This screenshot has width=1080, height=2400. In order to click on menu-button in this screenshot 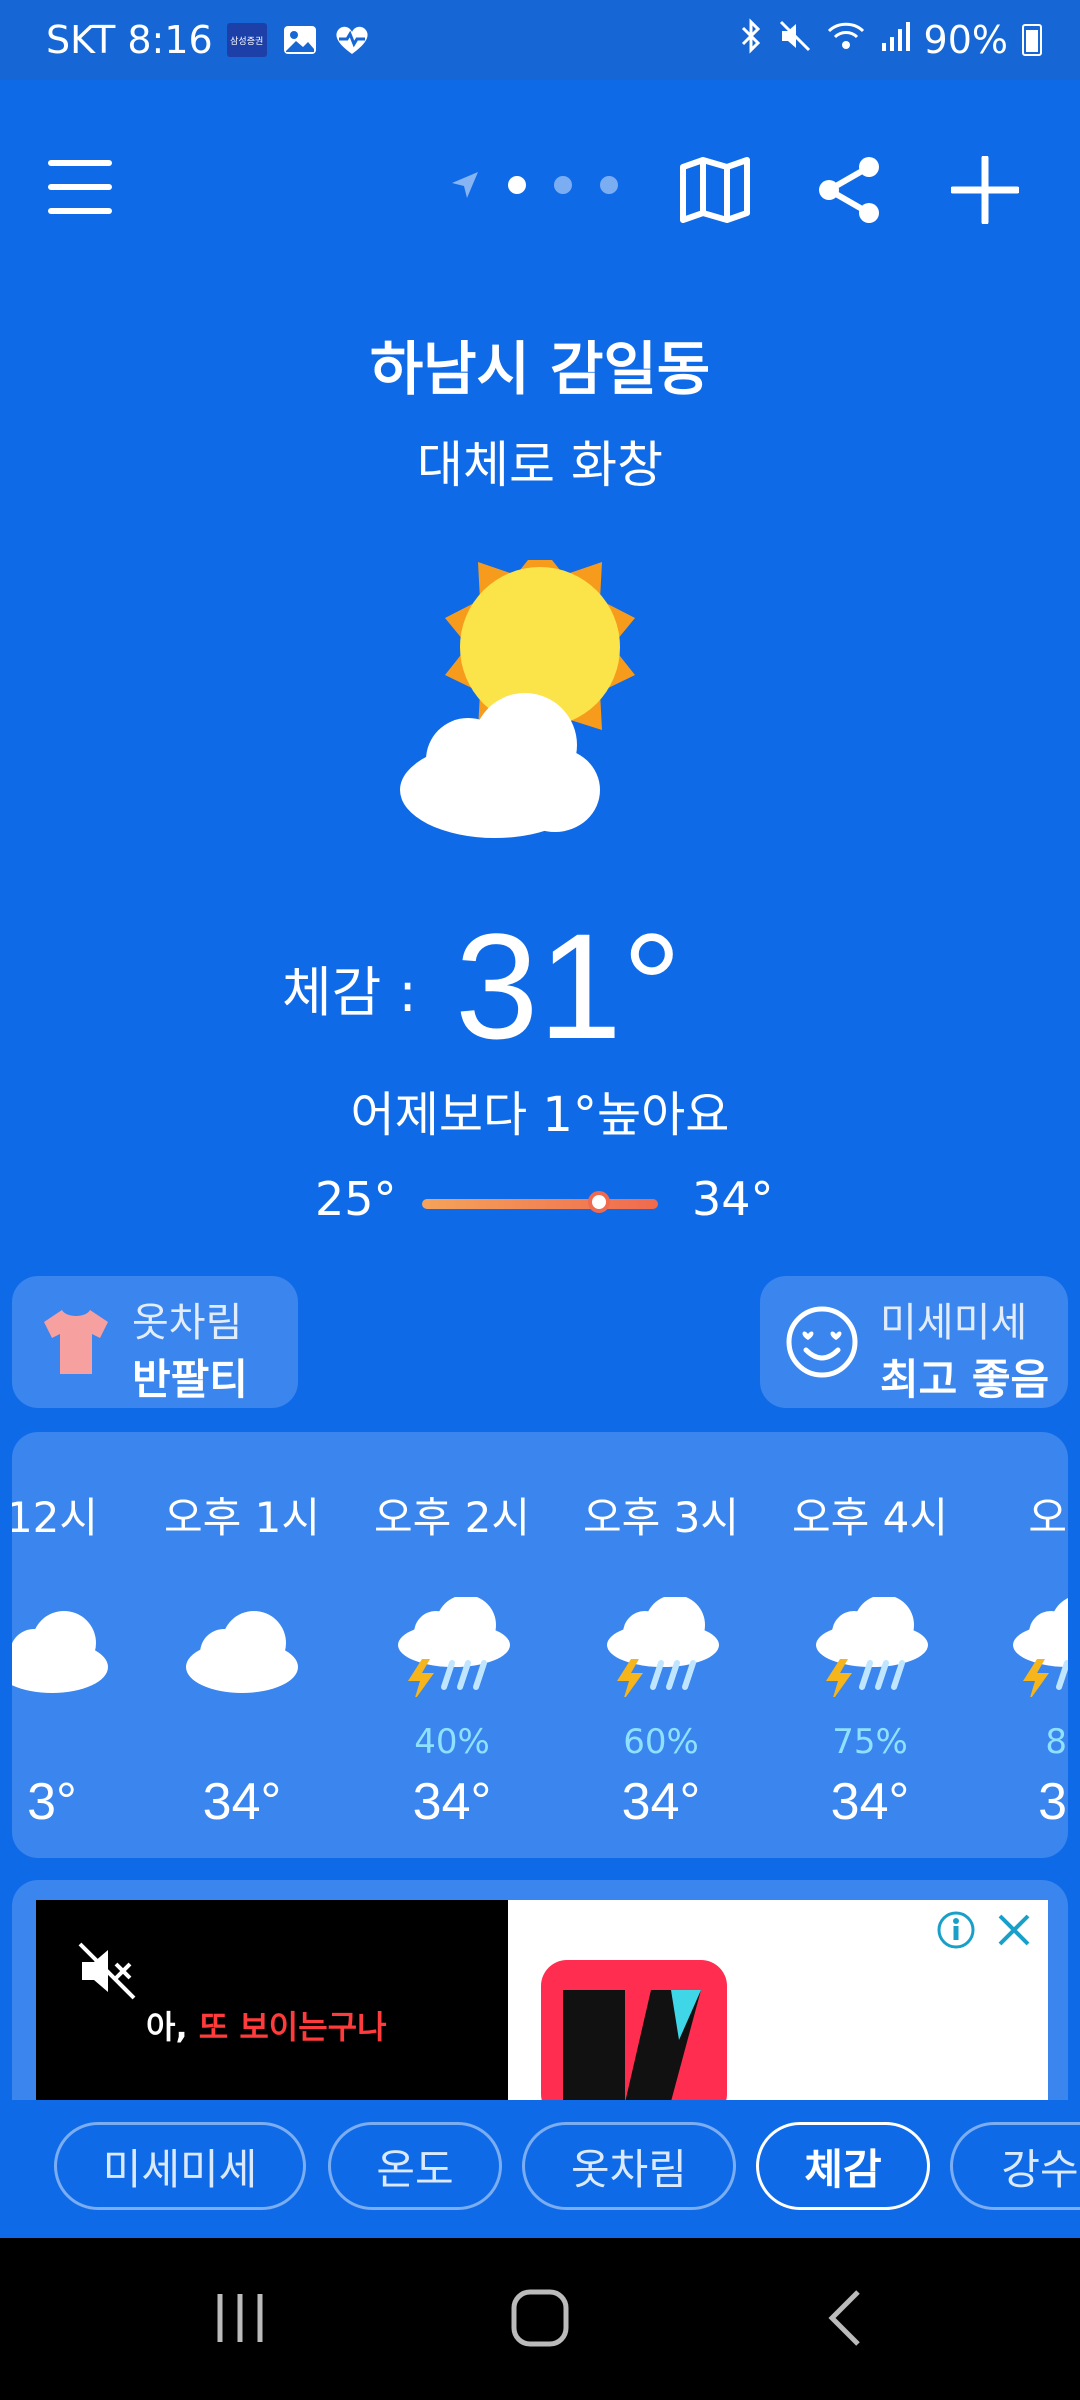, I will do `click(80, 188)`.